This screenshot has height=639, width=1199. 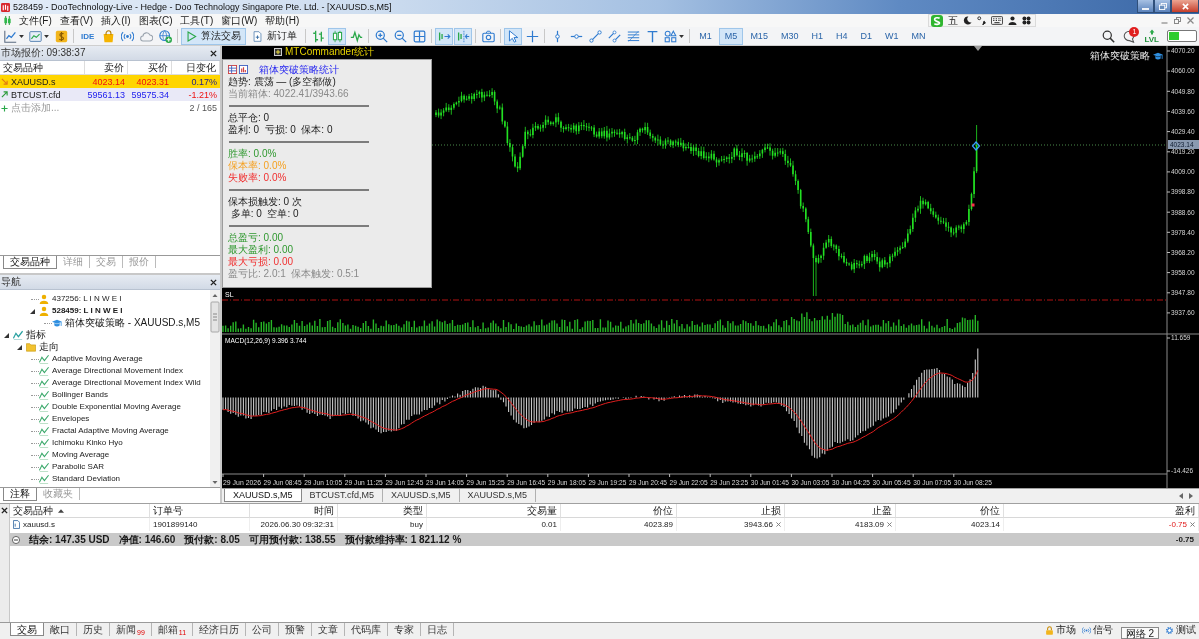 I want to click on column-header: 订单号, so click(x=168, y=510).